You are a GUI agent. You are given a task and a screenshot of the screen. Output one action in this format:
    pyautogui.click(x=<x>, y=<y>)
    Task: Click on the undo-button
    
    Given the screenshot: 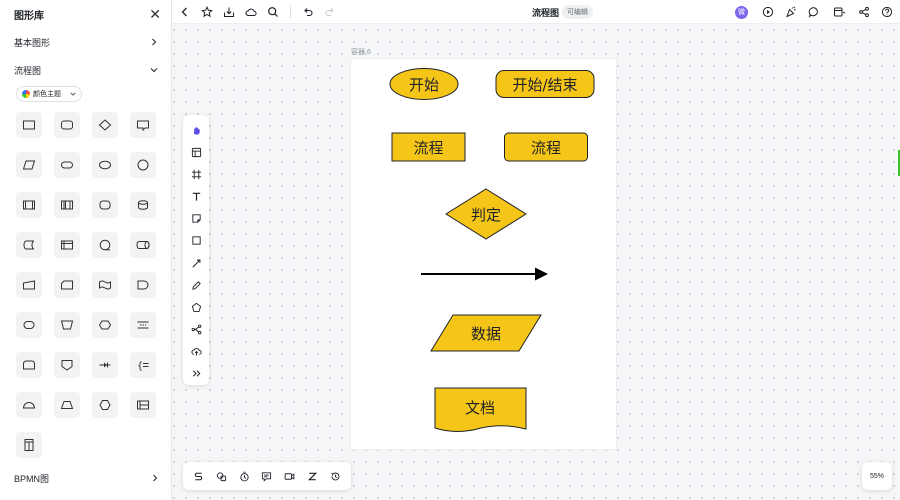 What is the action you would take?
    pyautogui.click(x=308, y=12)
    